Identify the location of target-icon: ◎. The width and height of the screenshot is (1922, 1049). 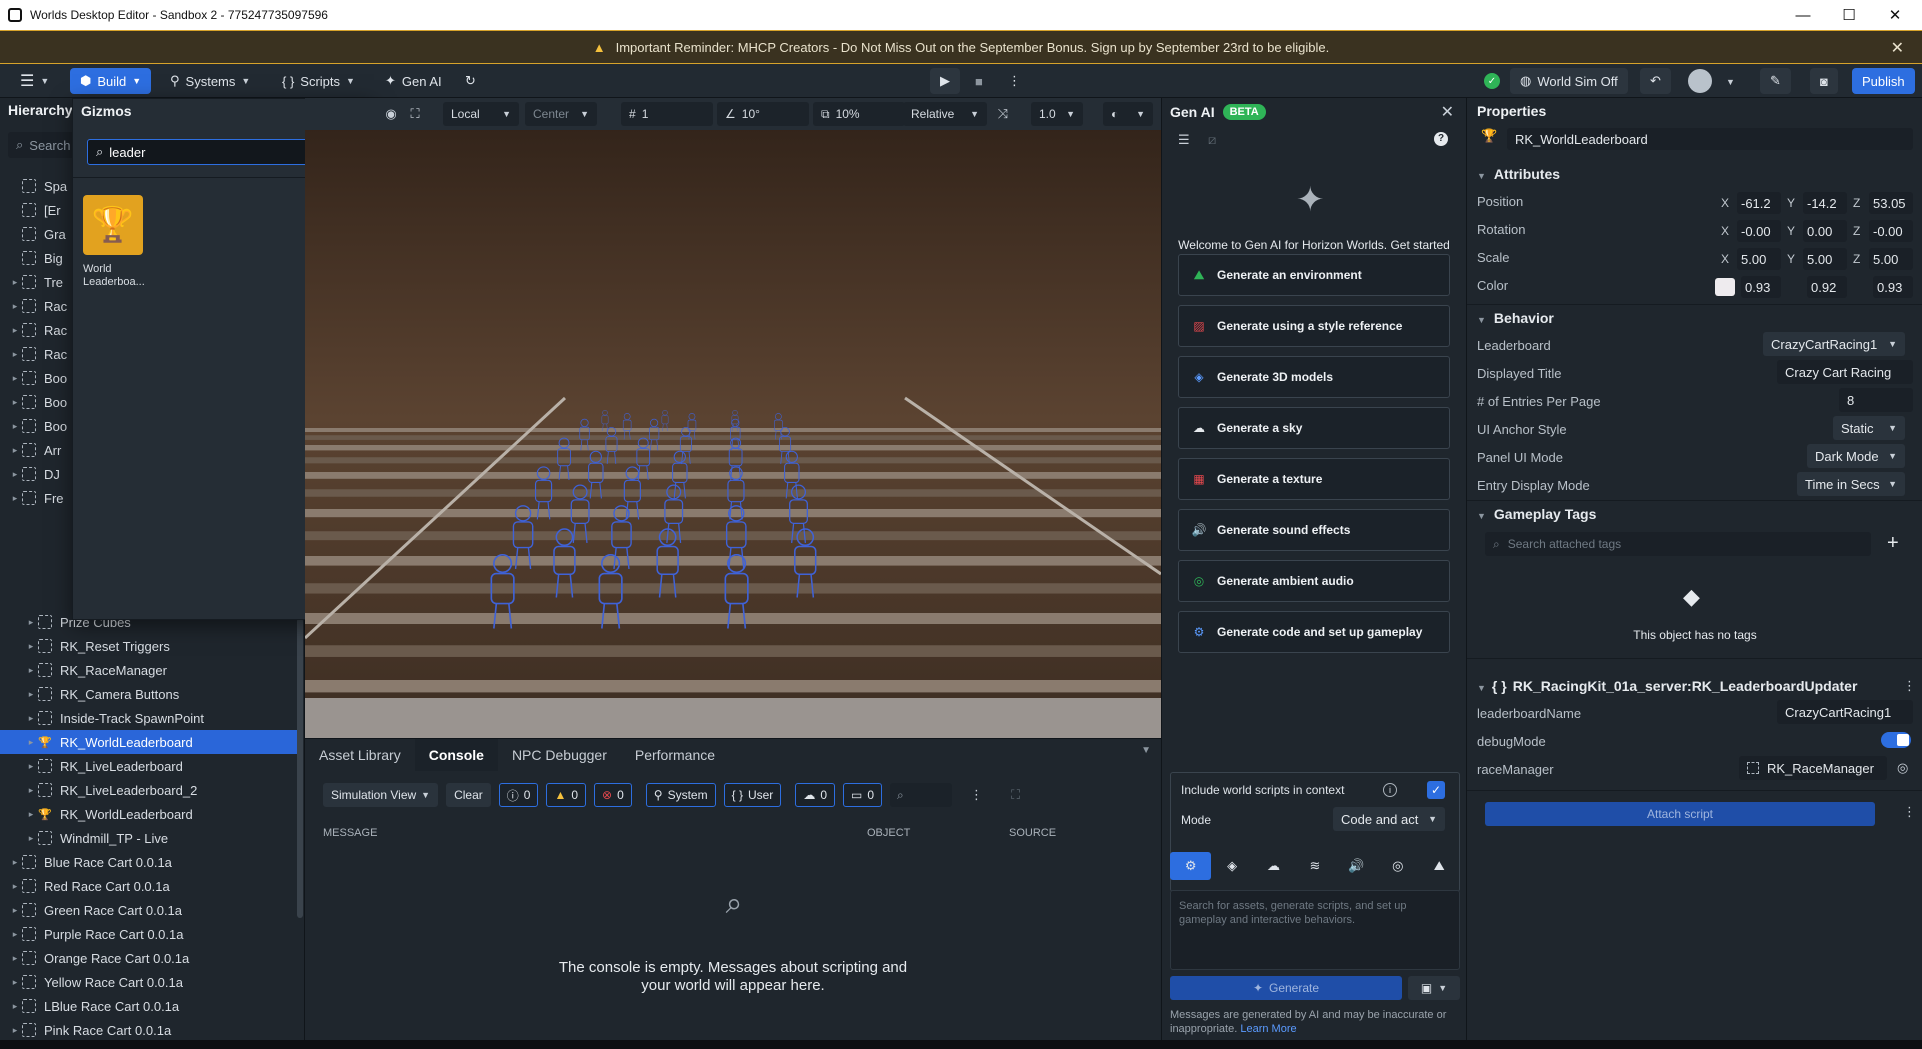
(1902, 768).